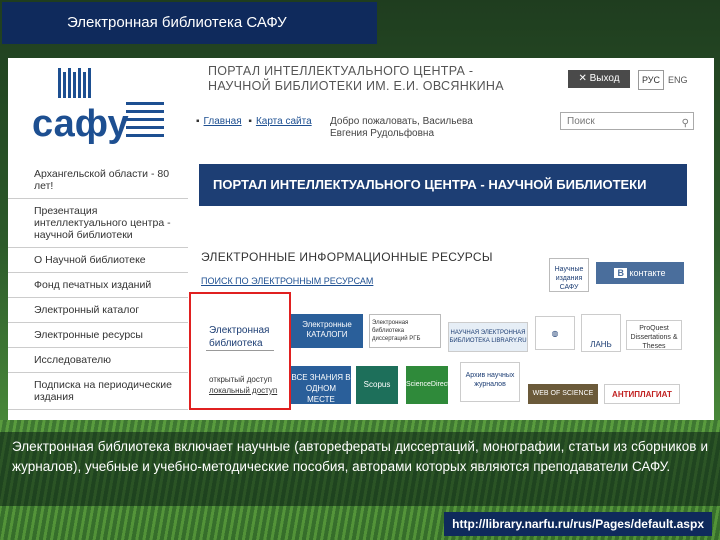 This screenshot has height=540, width=720. I want to click on lan-link: ЛАНЬ, so click(601, 333).